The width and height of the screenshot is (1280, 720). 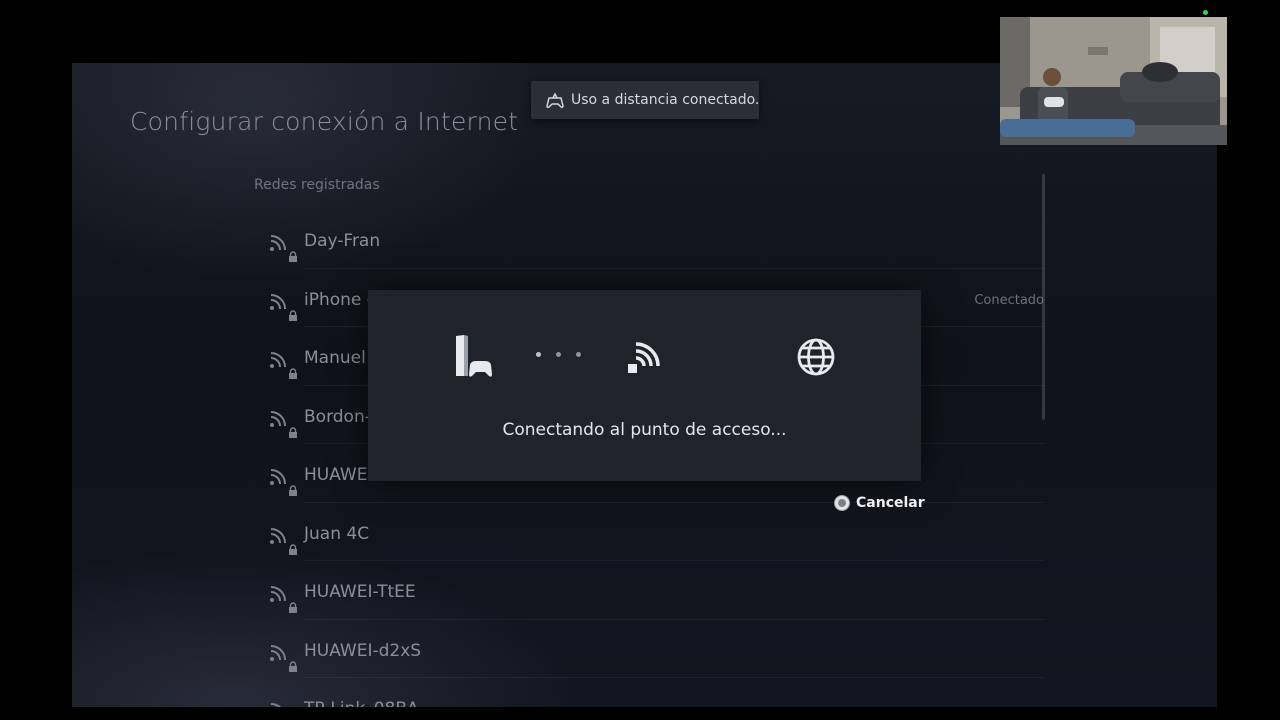 What do you see at coordinates (342, 241) in the screenshot?
I see `network-name: Day-Fran` at bounding box center [342, 241].